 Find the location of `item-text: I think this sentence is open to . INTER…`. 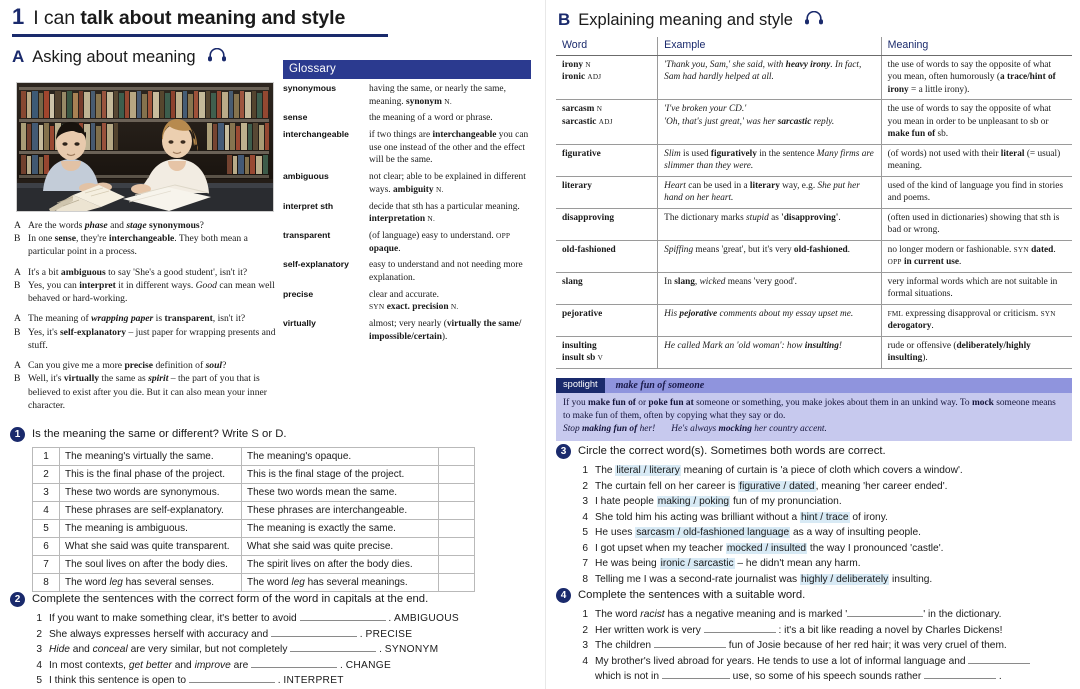

item-text: I think this sentence is open to . INTER… is located at coordinates (294, 681).